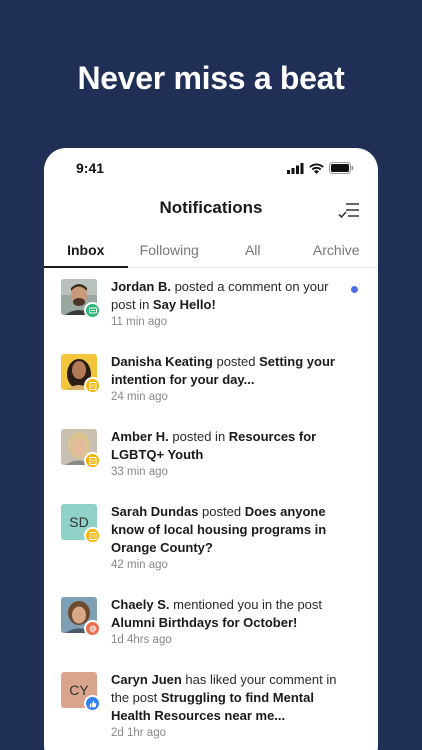 The width and height of the screenshot is (422, 750). I want to click on notification-time: 42 min ago, so click(139, 565).